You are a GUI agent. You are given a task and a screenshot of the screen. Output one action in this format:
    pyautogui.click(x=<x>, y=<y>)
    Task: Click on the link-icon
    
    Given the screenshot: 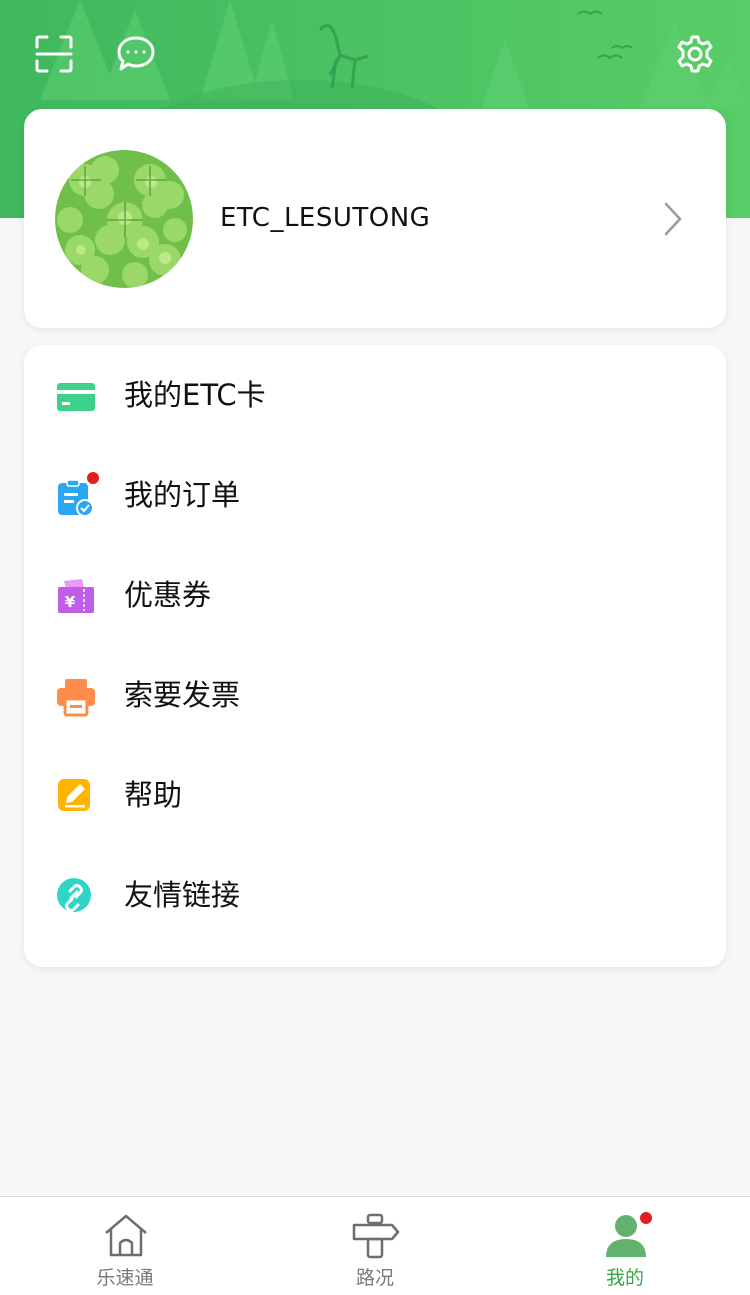 What is the action you would take?
    pyautogui.click(x=76, y=897)
    